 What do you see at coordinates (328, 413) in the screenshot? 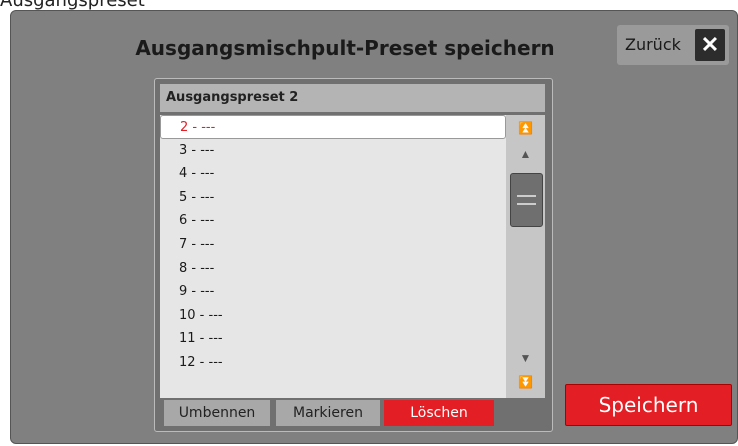
I see `mark-button: Markieren` at bounding box center [328, 413].